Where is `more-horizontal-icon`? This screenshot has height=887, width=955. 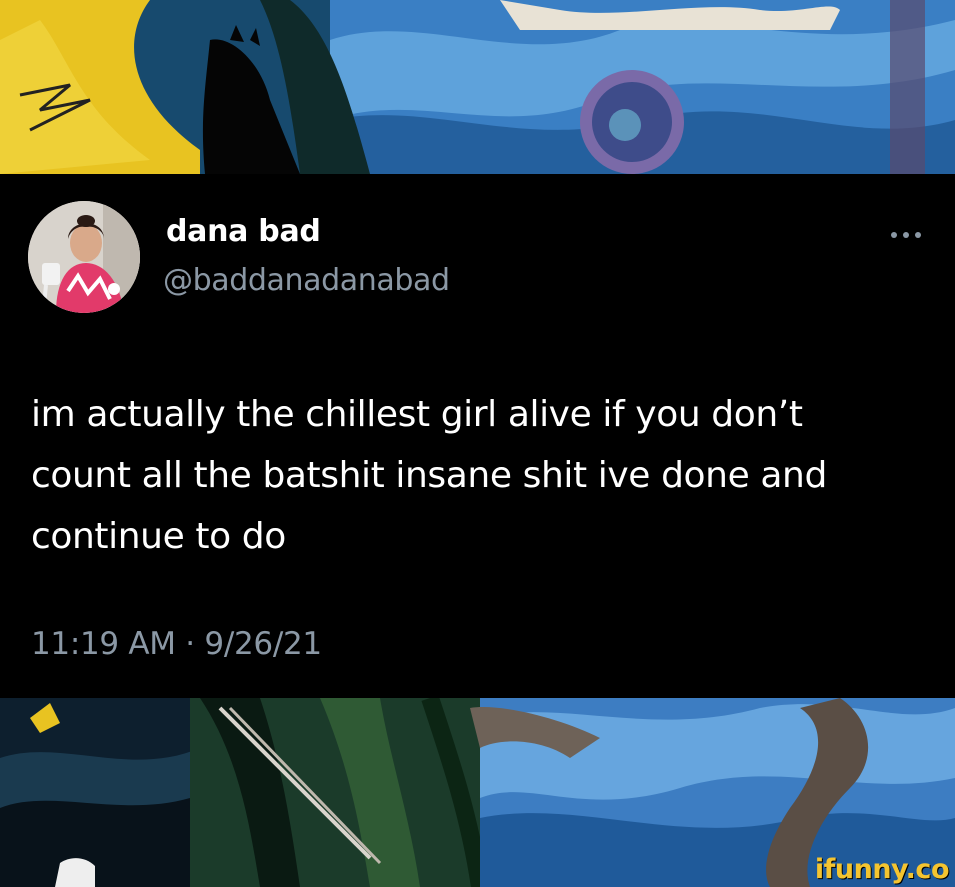 more-horizontal-icon is located at coordinates (906, 235).